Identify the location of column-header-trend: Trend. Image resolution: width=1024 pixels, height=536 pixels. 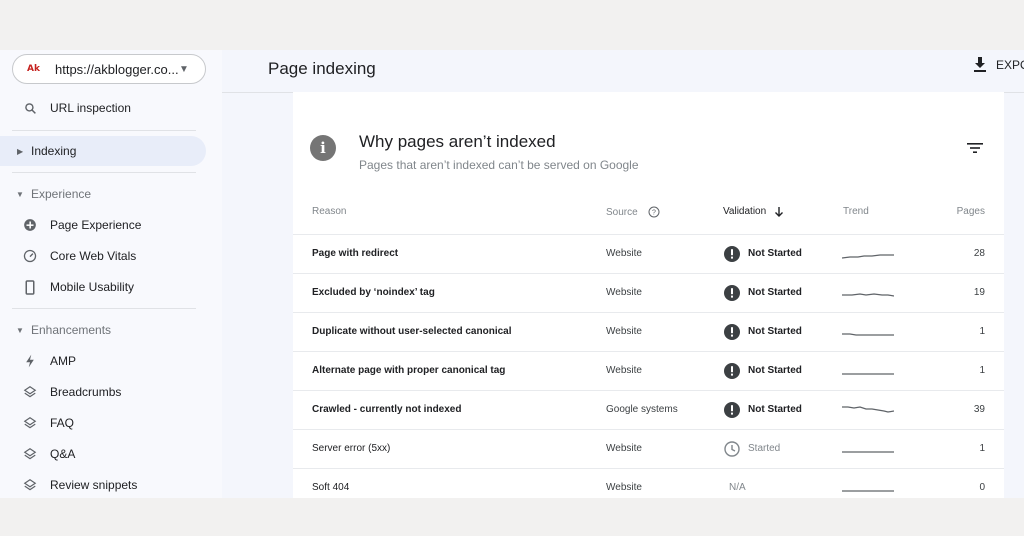
(856, 211).